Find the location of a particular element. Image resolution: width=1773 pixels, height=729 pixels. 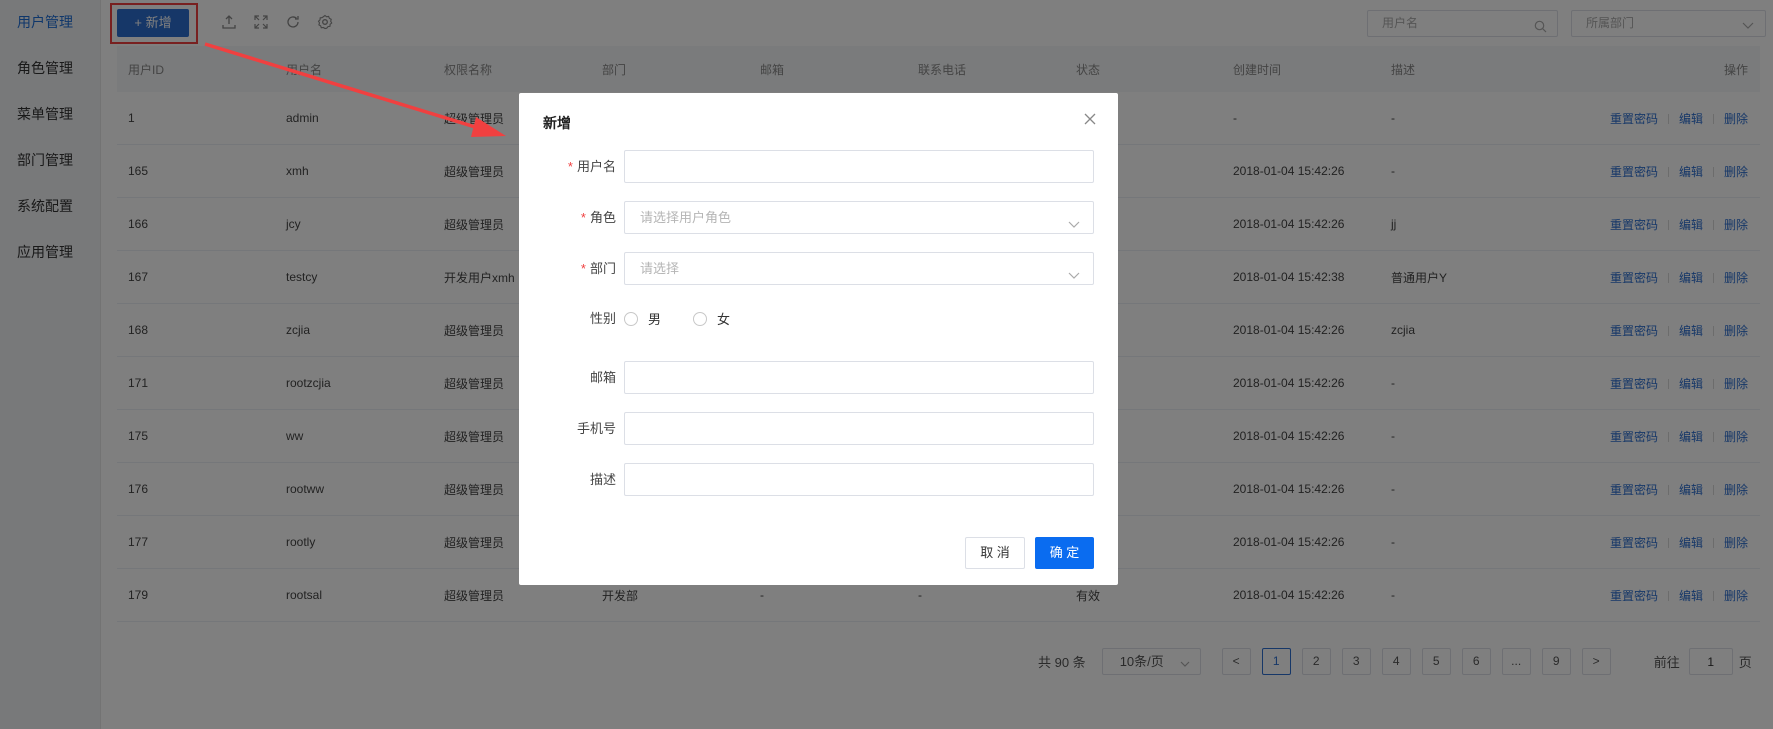

username-label-text: 用户名 is located at coordinates (596, 166).